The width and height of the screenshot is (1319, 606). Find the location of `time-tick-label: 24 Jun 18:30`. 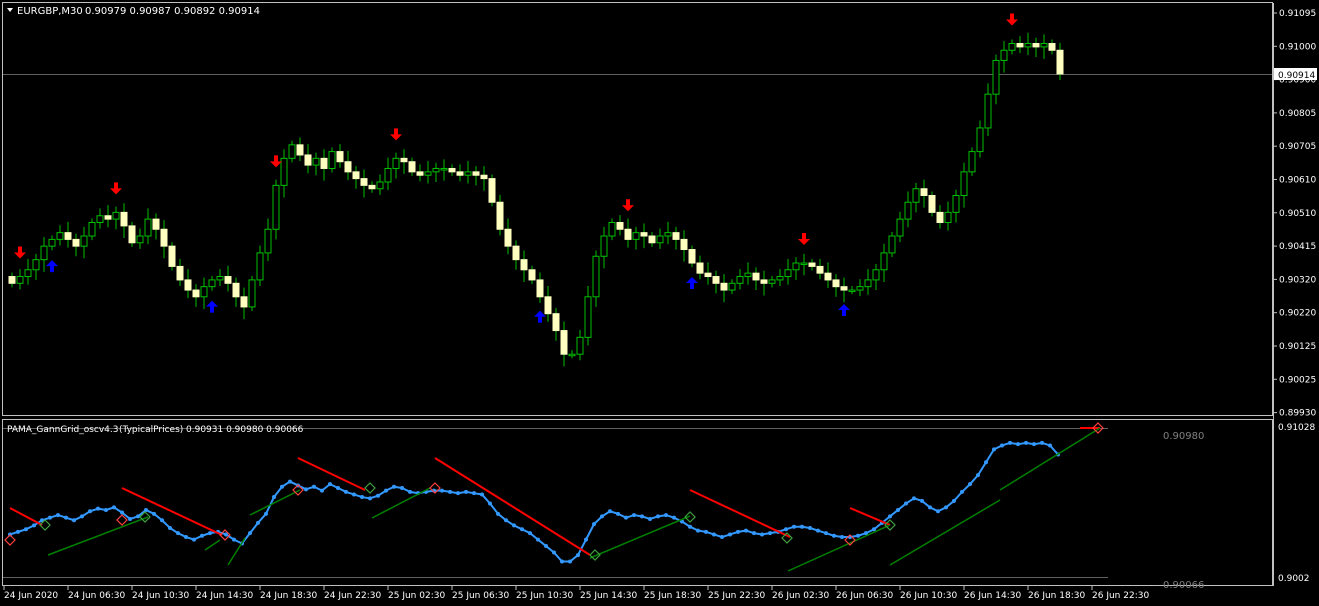

time-tick-label: 24 Jun 18:30 is located at coordinates (288, 596).